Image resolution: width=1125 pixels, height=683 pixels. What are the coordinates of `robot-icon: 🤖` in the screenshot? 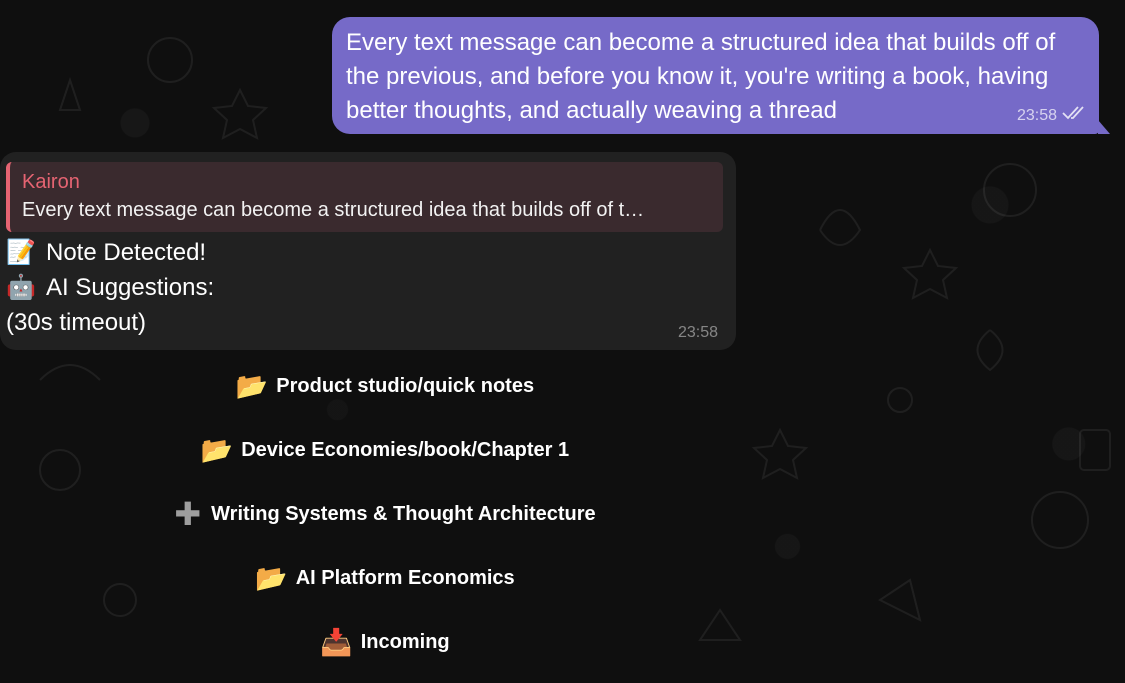 It's located at (21, 287).